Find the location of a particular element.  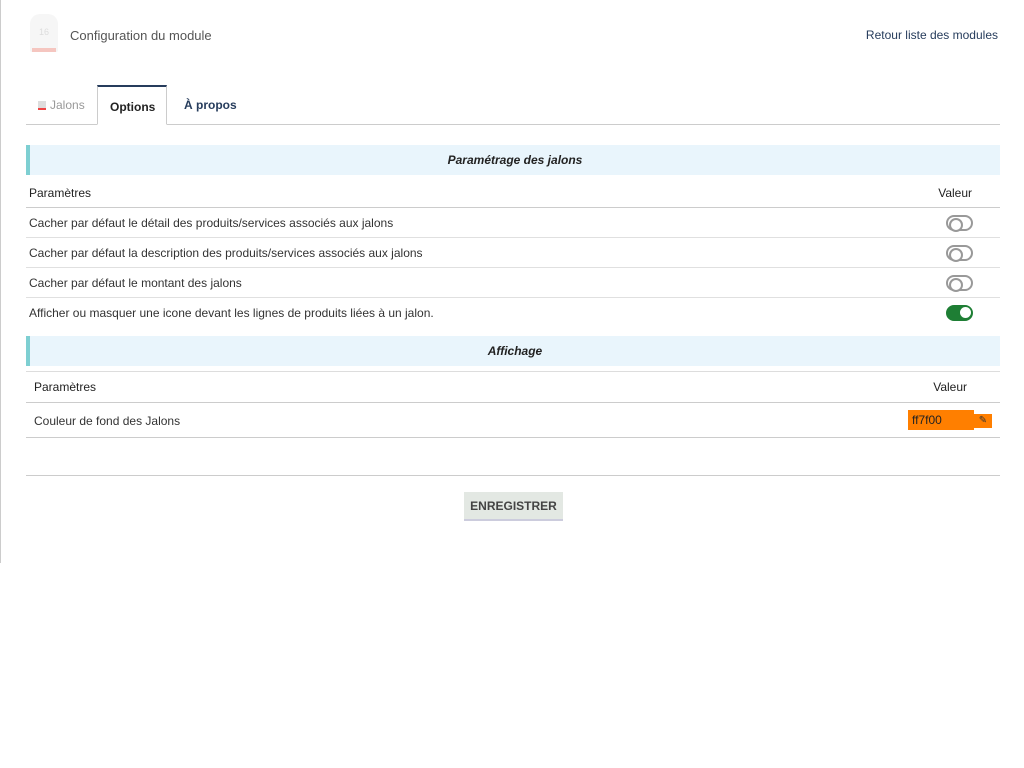

page-title: Configuration du module is located at coordinates (141, 35).